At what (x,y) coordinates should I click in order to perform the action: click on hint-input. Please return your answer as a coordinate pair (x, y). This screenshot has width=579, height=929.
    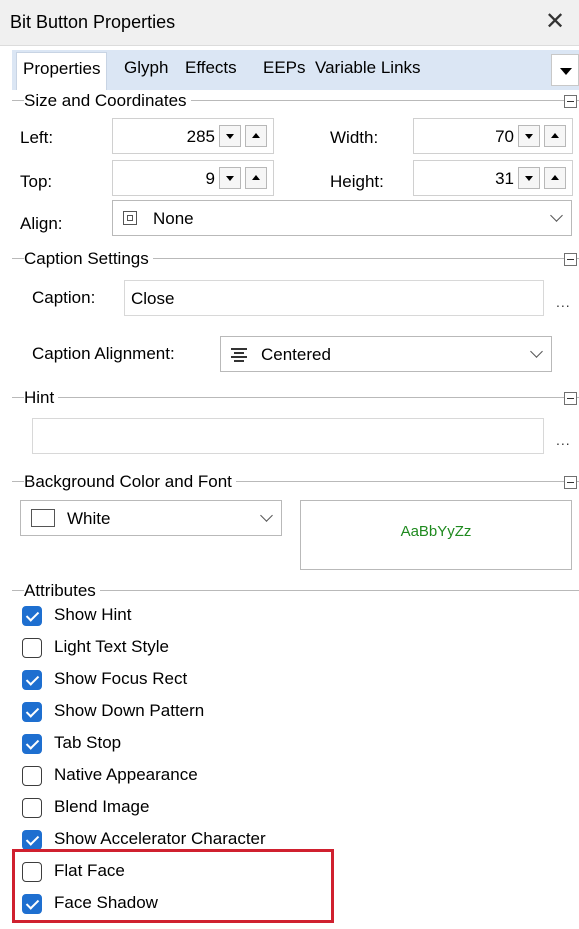
    Looking at the image, I should click on (288, 436).